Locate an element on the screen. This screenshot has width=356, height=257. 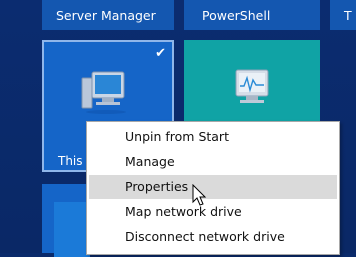
checkmark-icon: ✔ is located at coordinates (160, 53).